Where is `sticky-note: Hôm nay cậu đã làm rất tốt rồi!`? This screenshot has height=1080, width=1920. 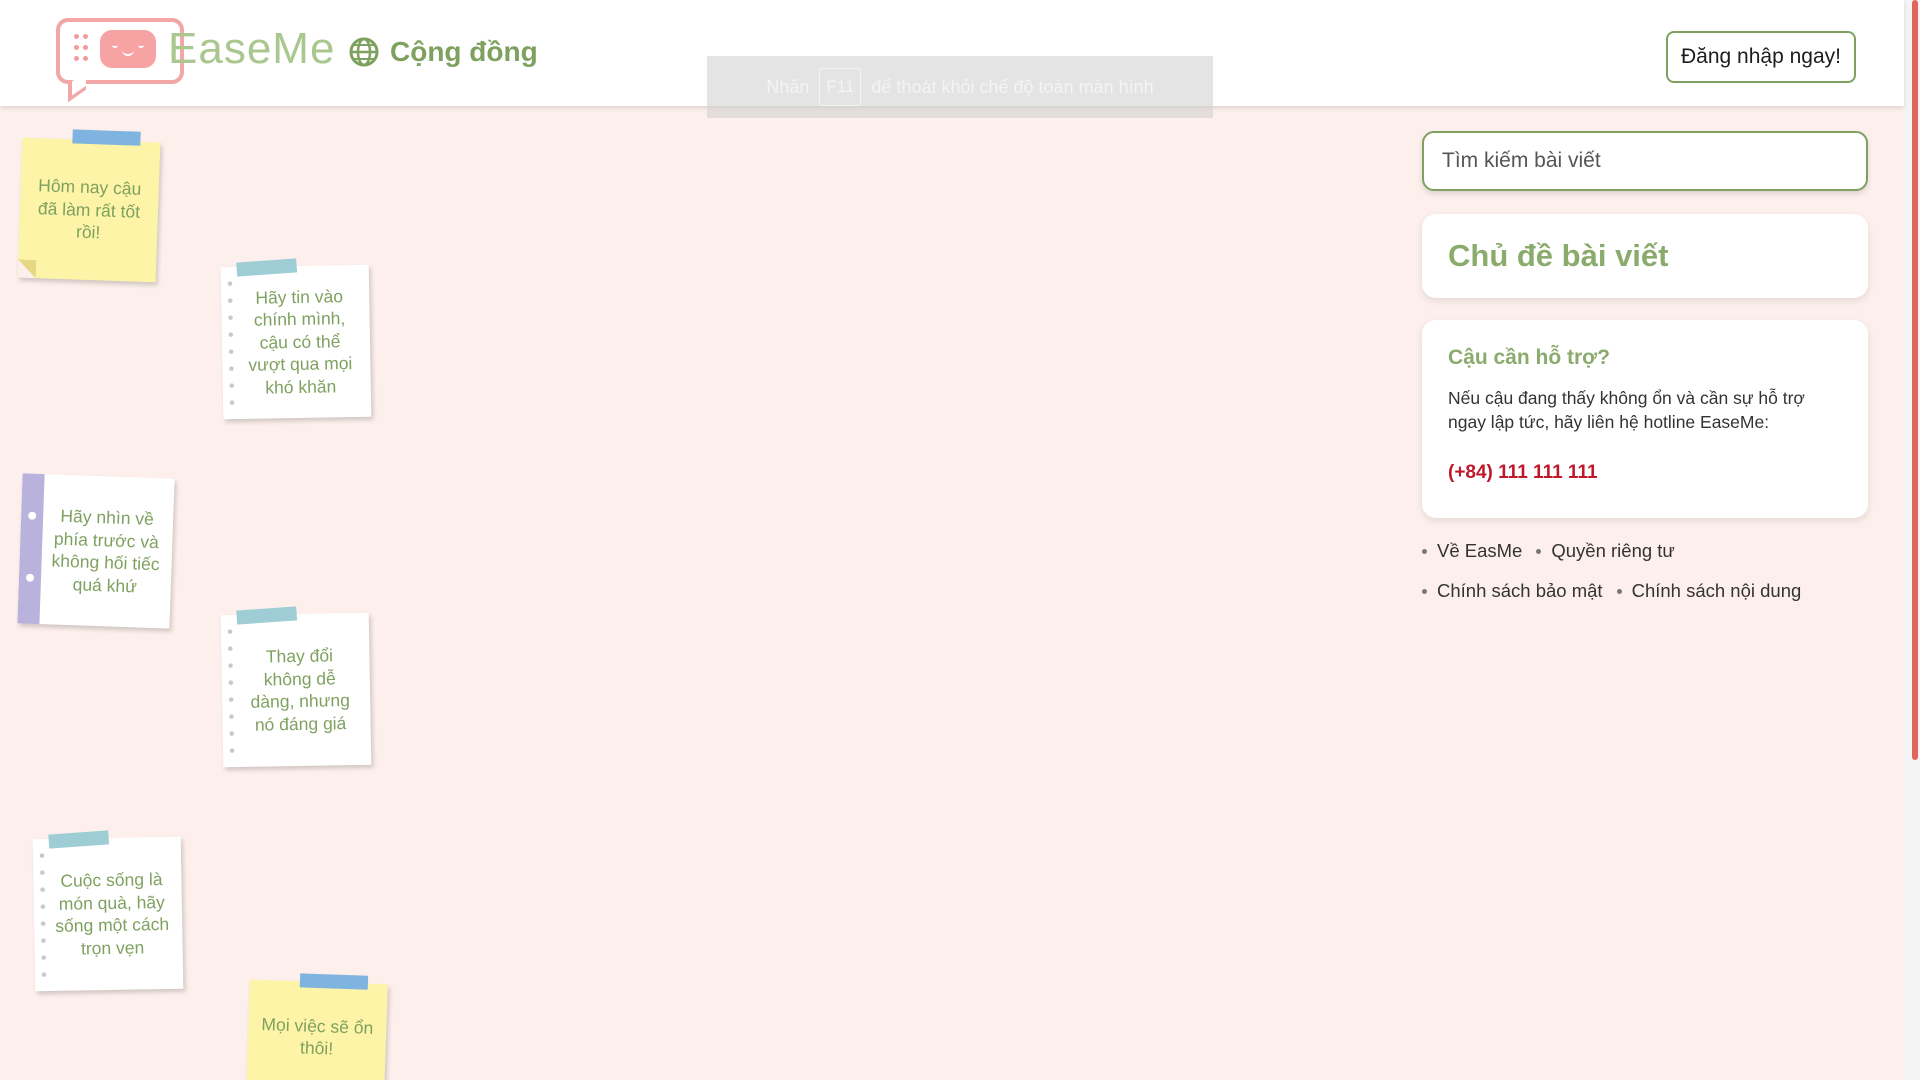
sticky-note: Hôm nay cậu đã làm rất tốt rồi! is located at coordinates (89, 206).